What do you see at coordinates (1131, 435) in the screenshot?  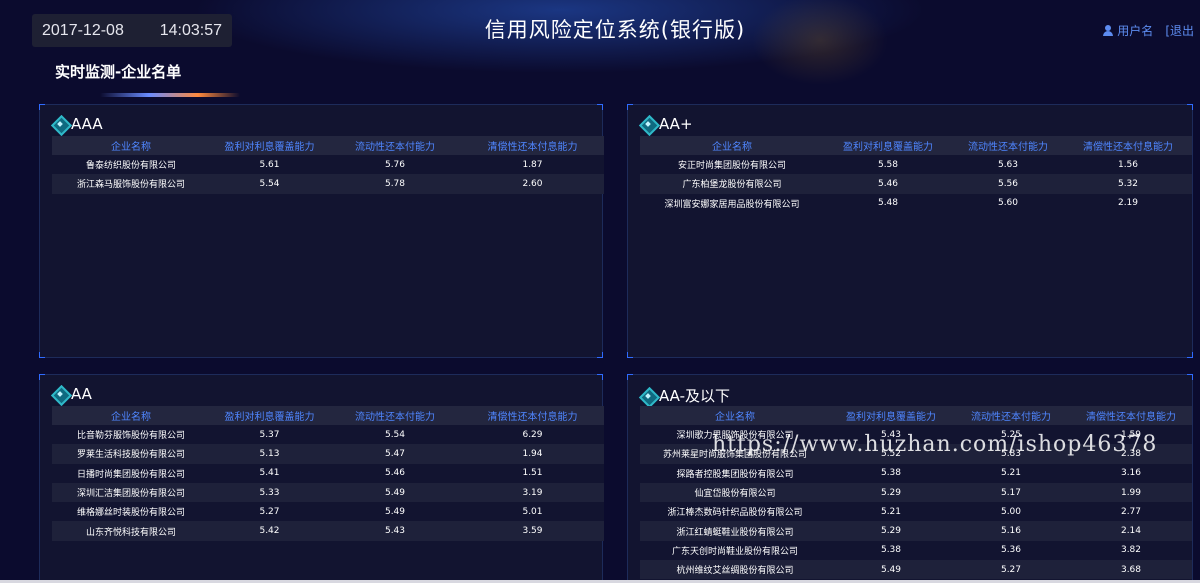 I see `score-cell: 1.59` at bounding box center [1131, 435].